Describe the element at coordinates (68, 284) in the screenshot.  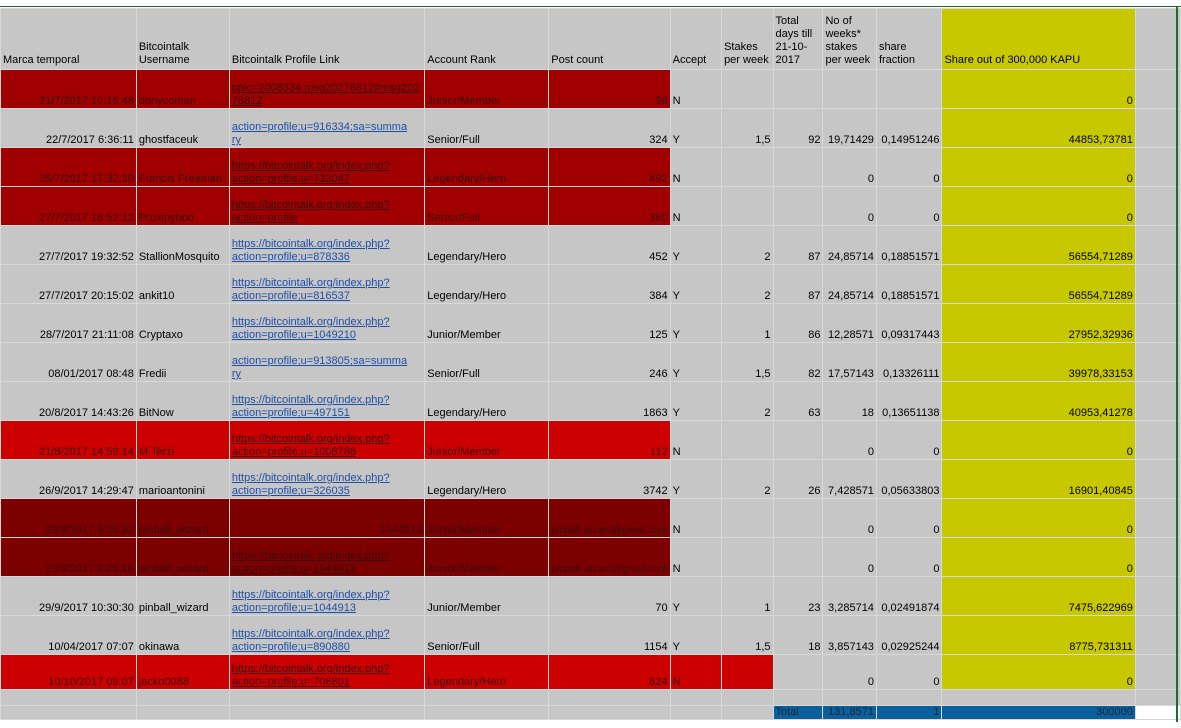
I see `timestamp-cell: 27/7/2017 20:15:02` at that location.